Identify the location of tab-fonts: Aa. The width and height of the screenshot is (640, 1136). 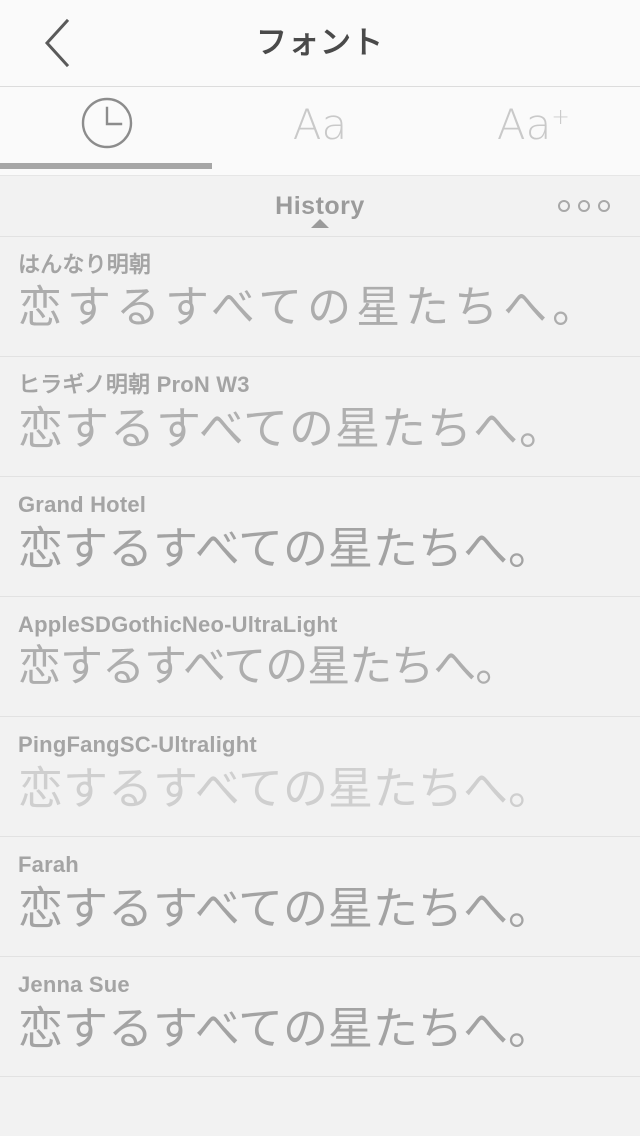
(319, 125).